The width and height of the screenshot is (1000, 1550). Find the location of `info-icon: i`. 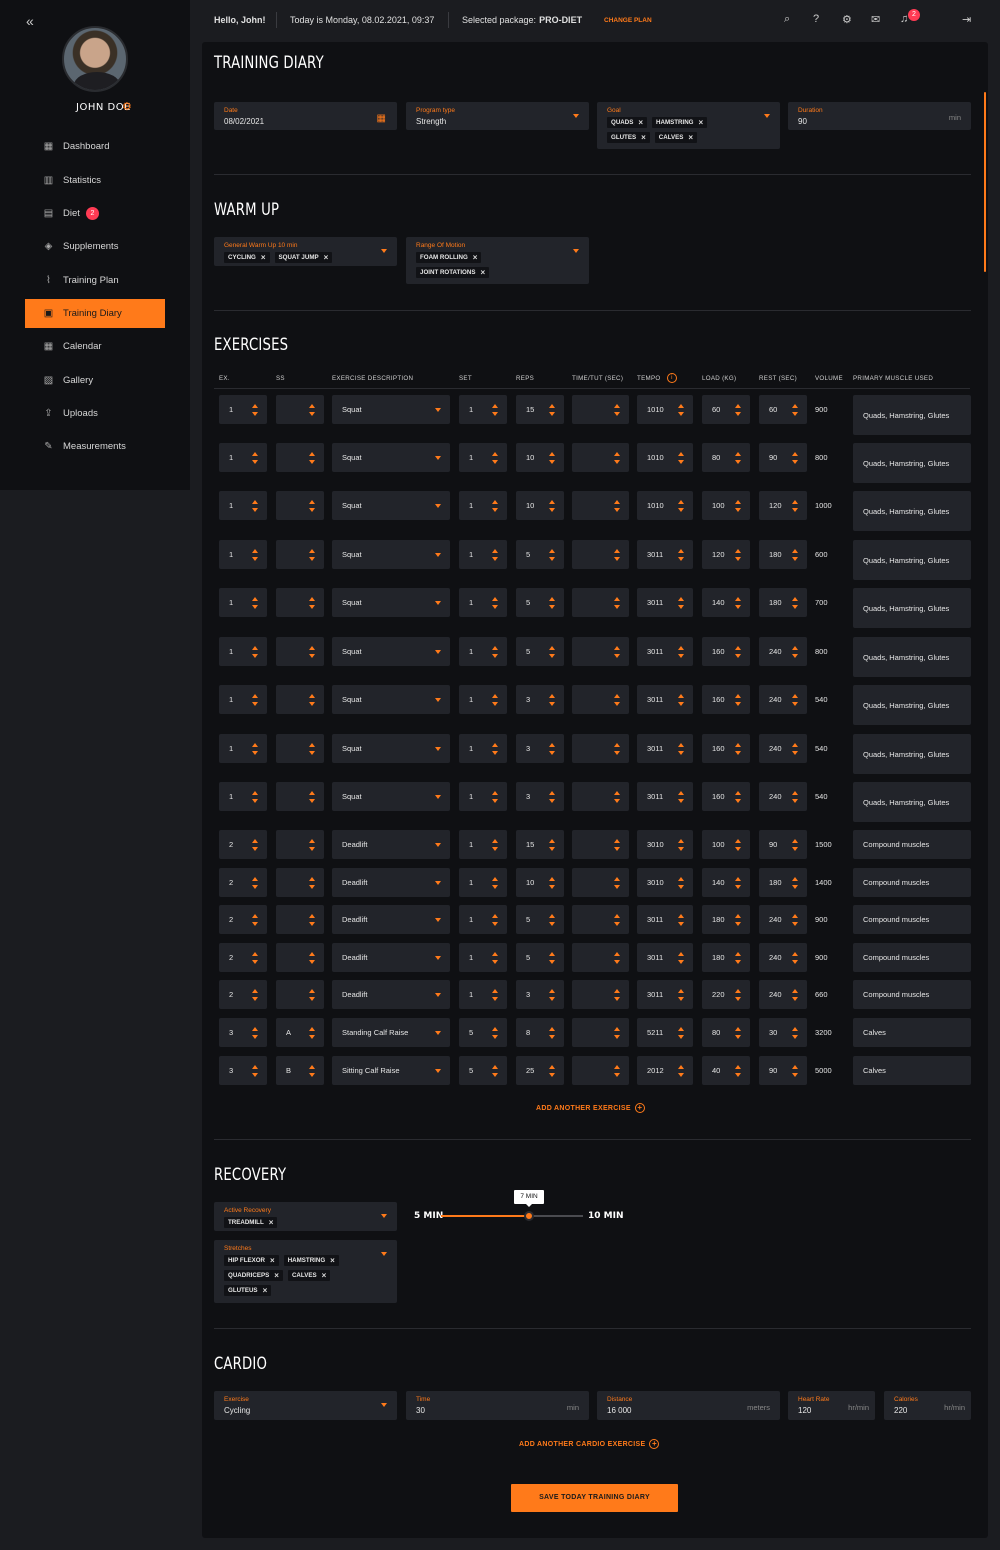

info-icon: i is located at coordinates (672, 378).